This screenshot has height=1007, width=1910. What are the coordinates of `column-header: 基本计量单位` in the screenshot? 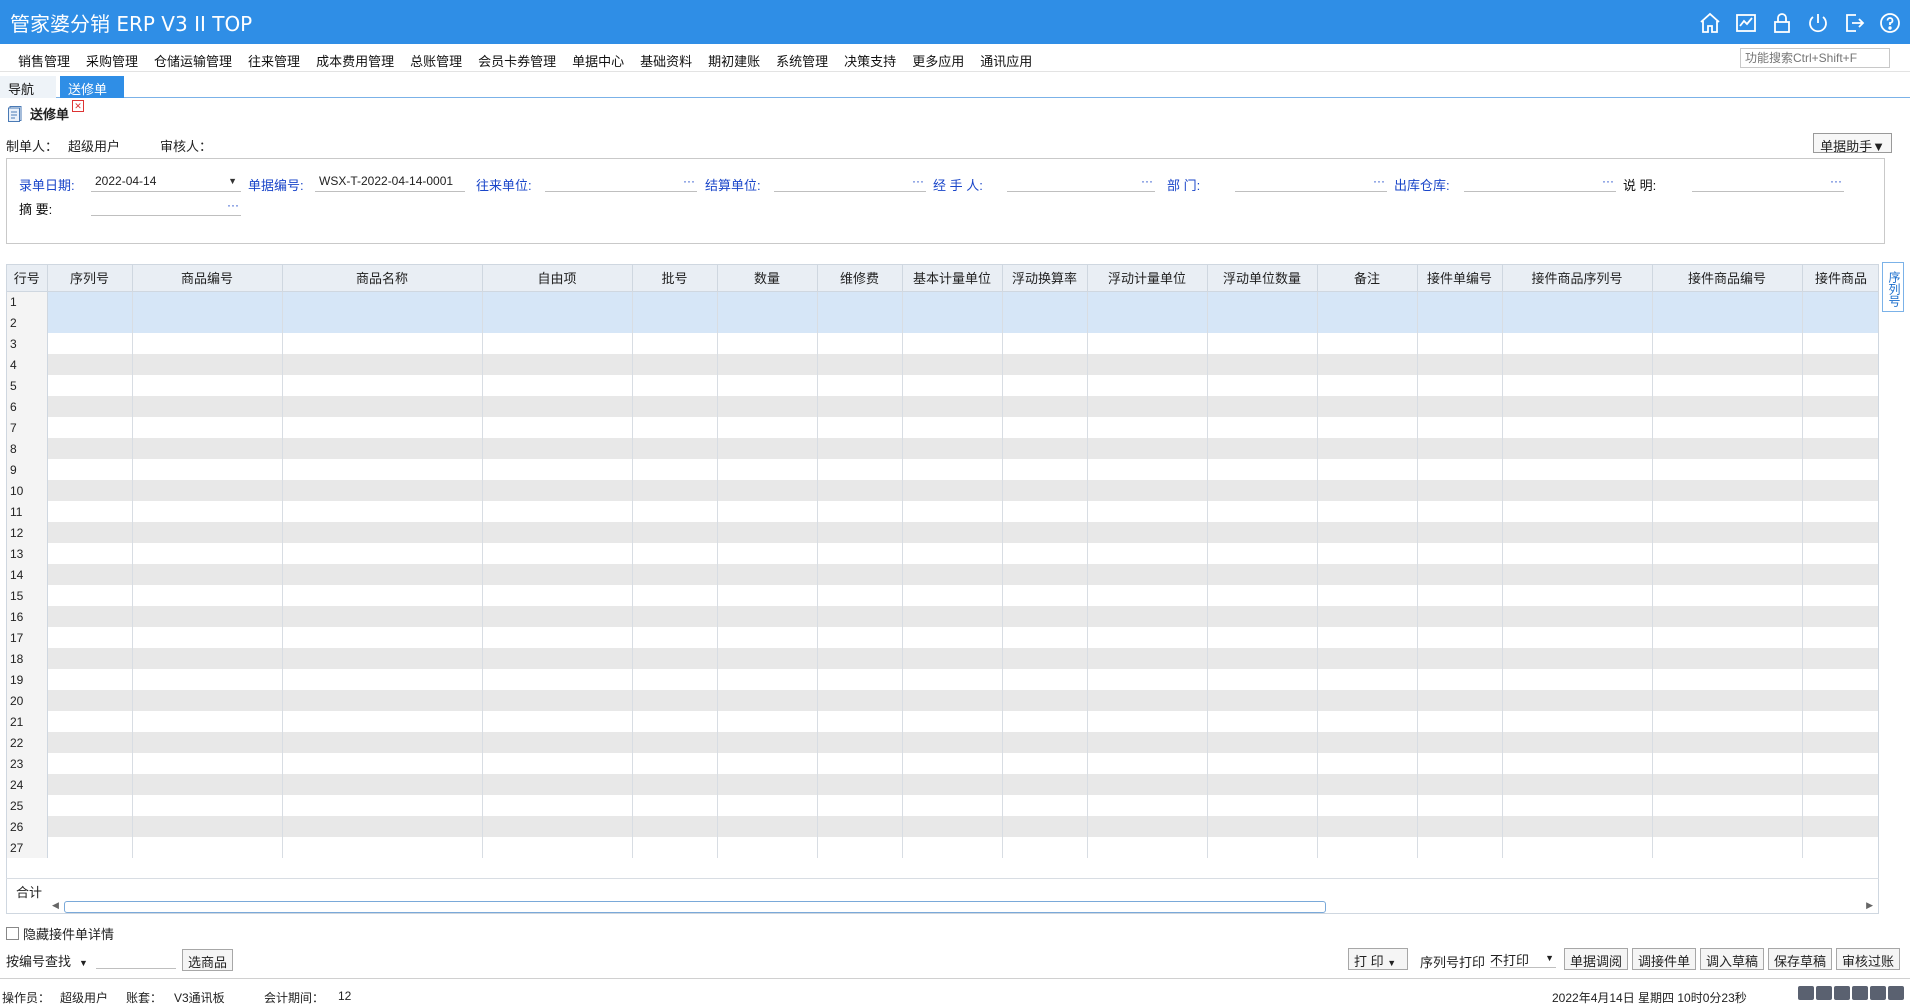 It's located at (952, 278).